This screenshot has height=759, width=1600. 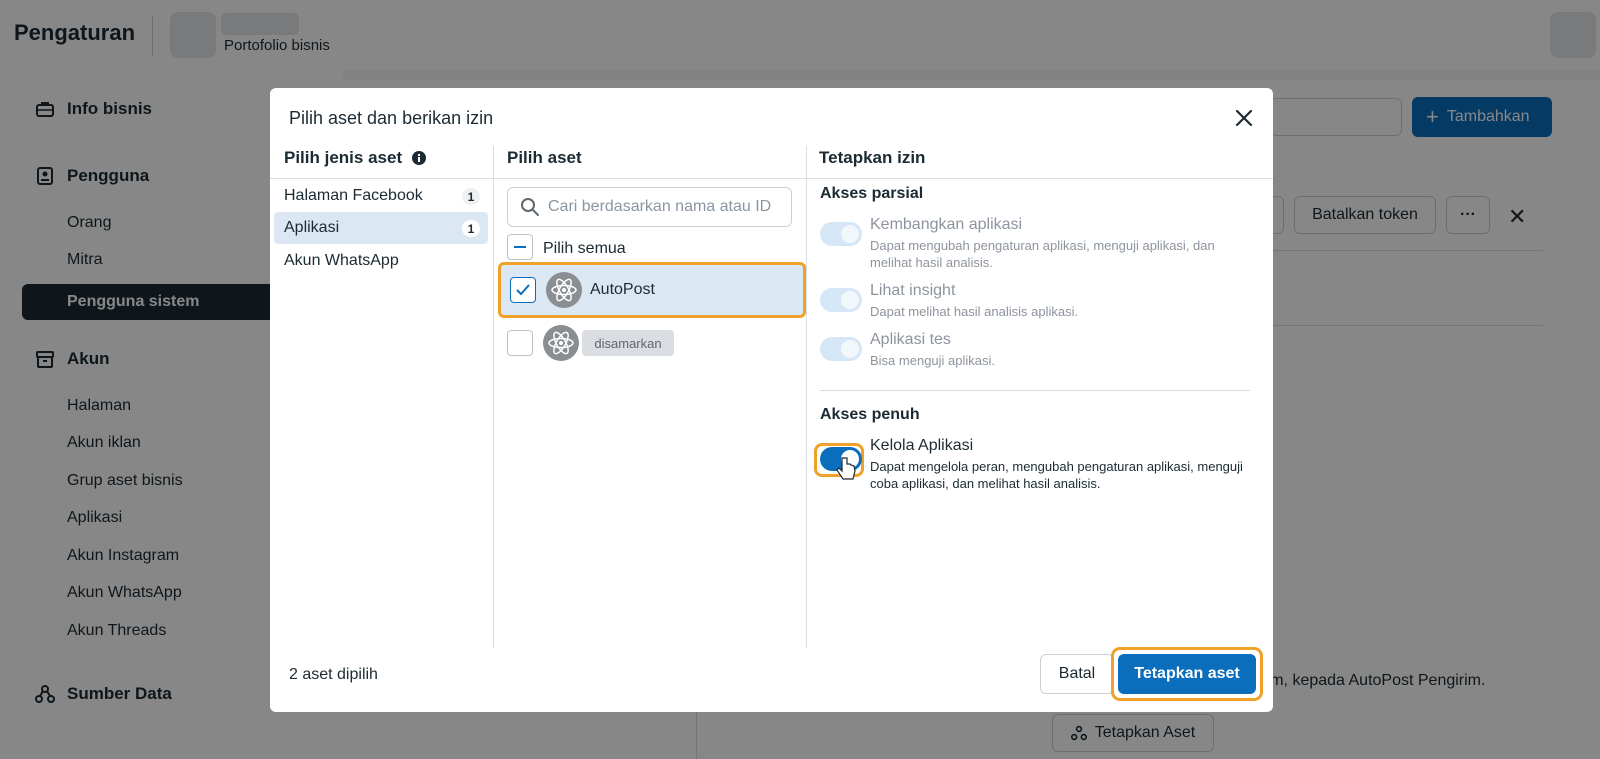 What do you see at coordinates (381, 228) in the screenshot?
I see `asset-type-aplikasi: Aplikasi 1` at bounding box center [381, 228].